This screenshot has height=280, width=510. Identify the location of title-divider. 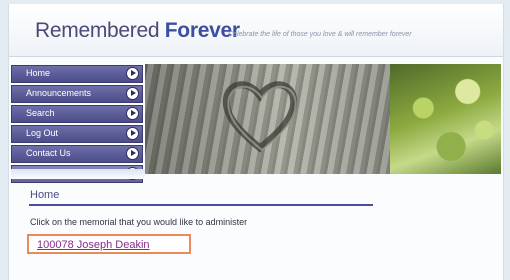
(201, 205).